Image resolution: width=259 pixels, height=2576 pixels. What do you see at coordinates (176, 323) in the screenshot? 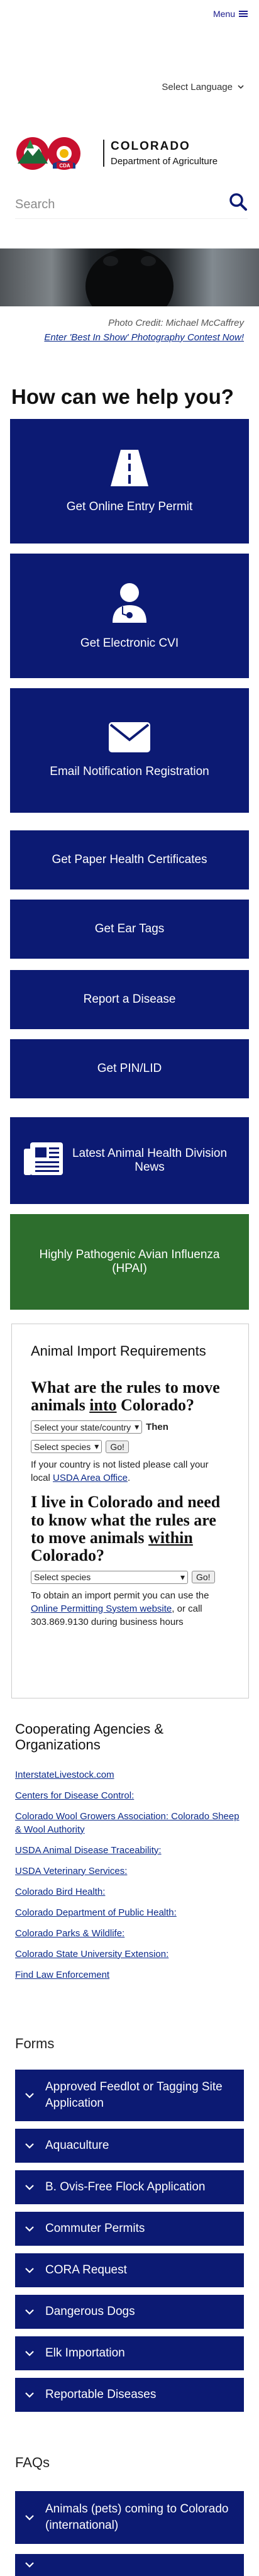
I see `photo-credit: Photo Credit: Michael McCaffrey` at bounding box center [176, 323].